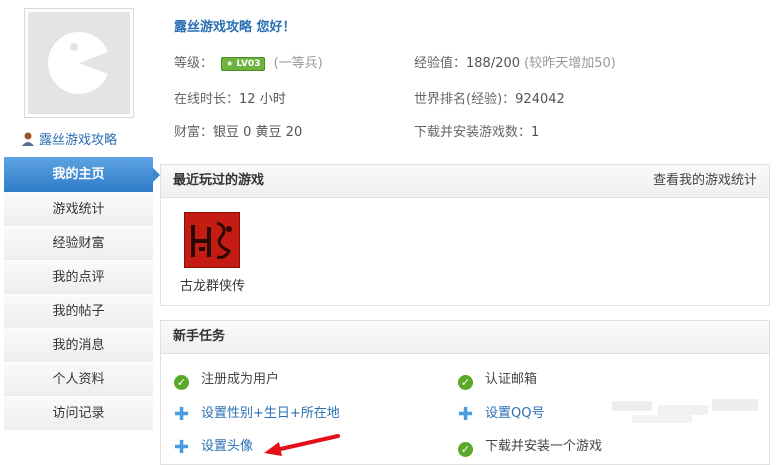 The image size is (784, 465). What do you see at coordinates (302, 445) in the screenshot?
I see `red-arrow-icon` at bounding box center [302, 445].